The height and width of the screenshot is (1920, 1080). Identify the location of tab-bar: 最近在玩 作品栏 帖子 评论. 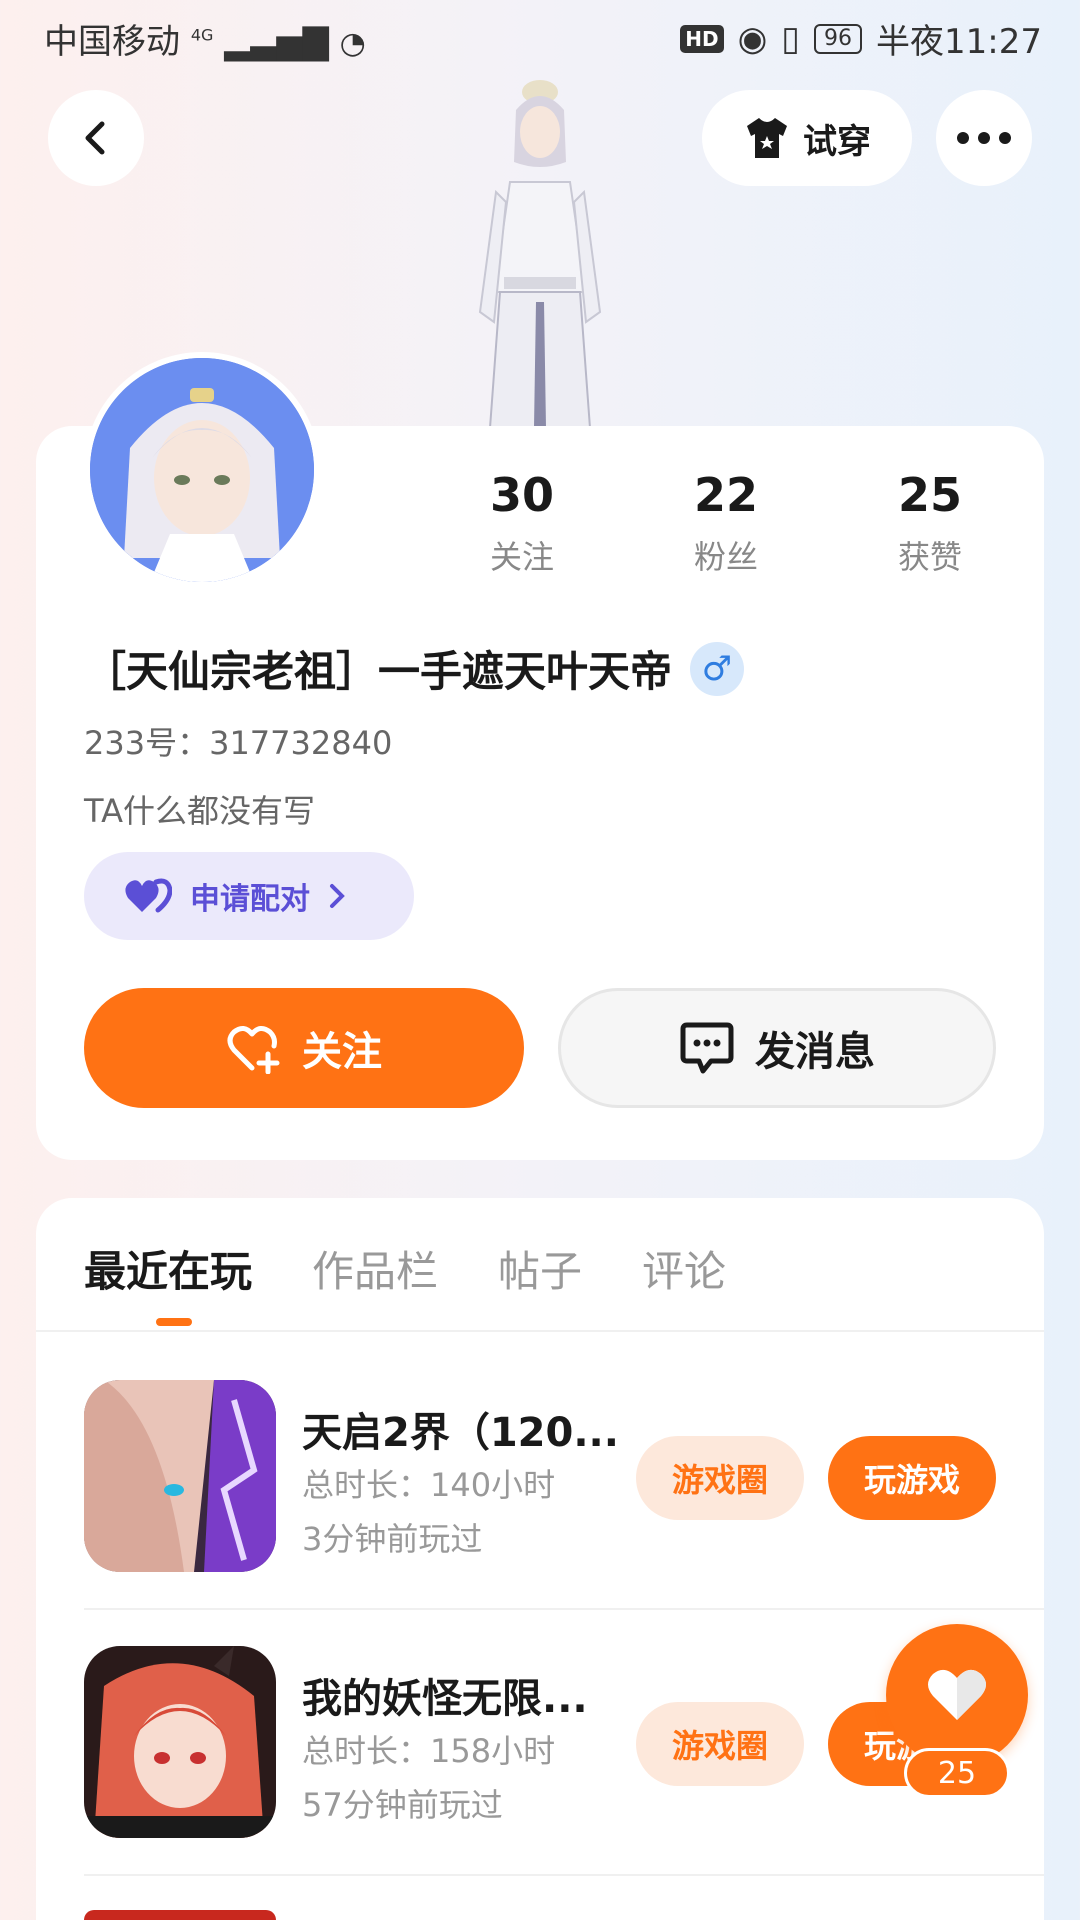
(405, 1268).